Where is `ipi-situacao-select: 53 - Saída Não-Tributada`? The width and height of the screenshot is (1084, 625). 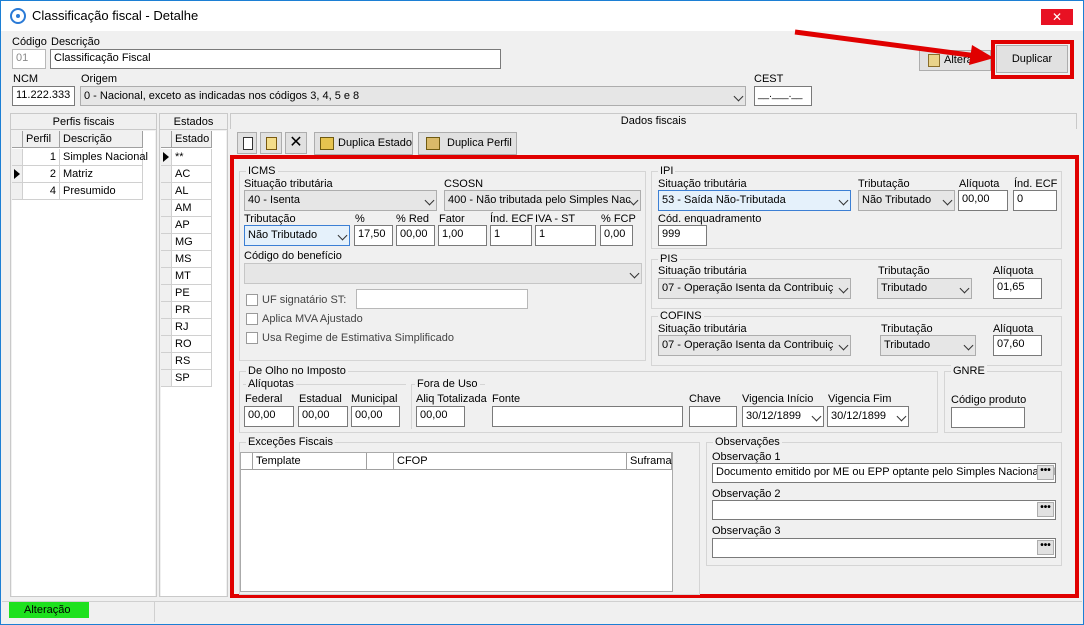
ipi-situacao-select: 53 - Saída Não-Tributada is located at coordinates (754, 200).